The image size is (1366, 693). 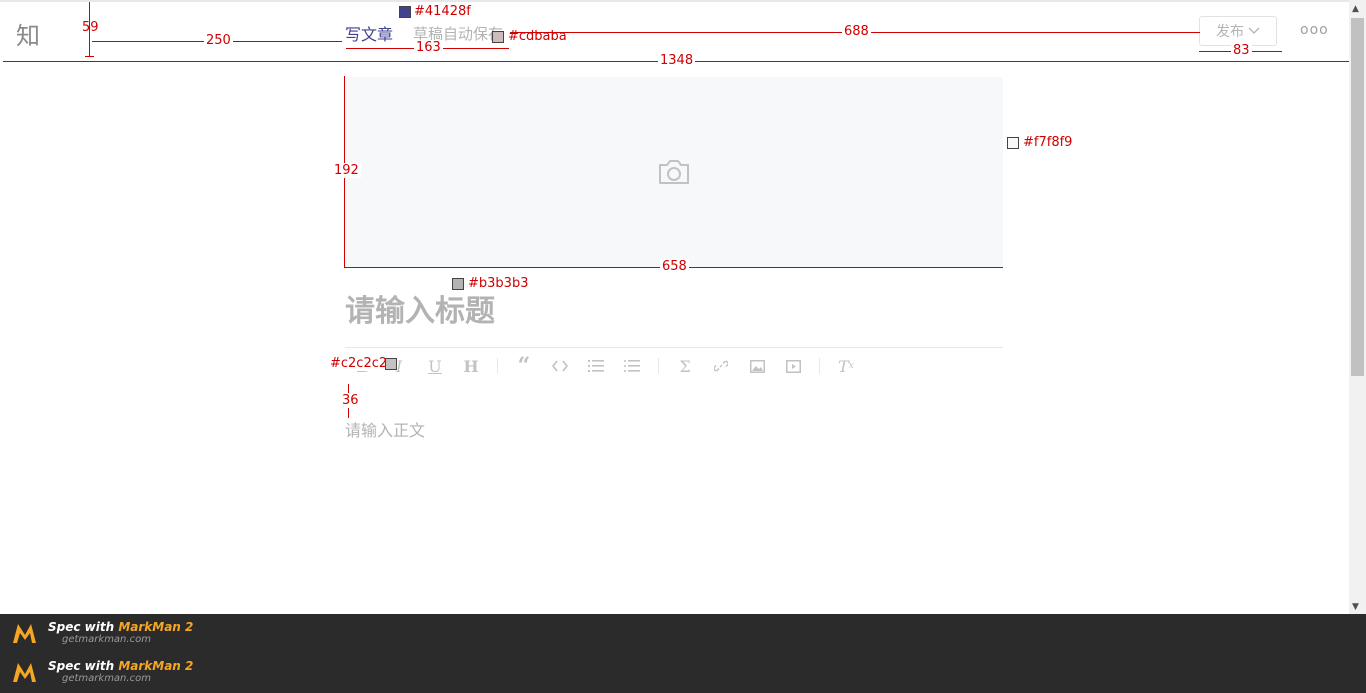 What do you see at coordinates (1357, 197) in the screenshot?
I see `scrollbar-thumb` at bounding box center [1357, 197].